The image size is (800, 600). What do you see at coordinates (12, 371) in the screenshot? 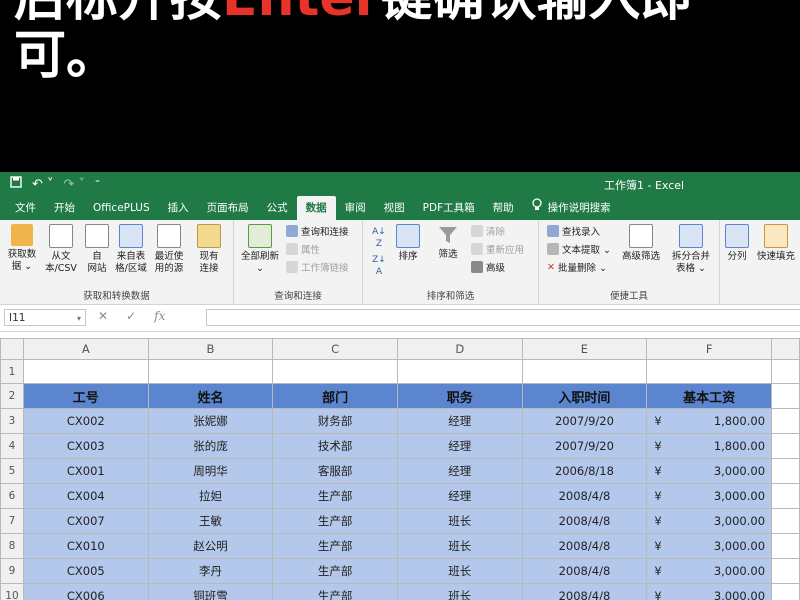
I see `row-header: 1` at bounding box center [12, 371].